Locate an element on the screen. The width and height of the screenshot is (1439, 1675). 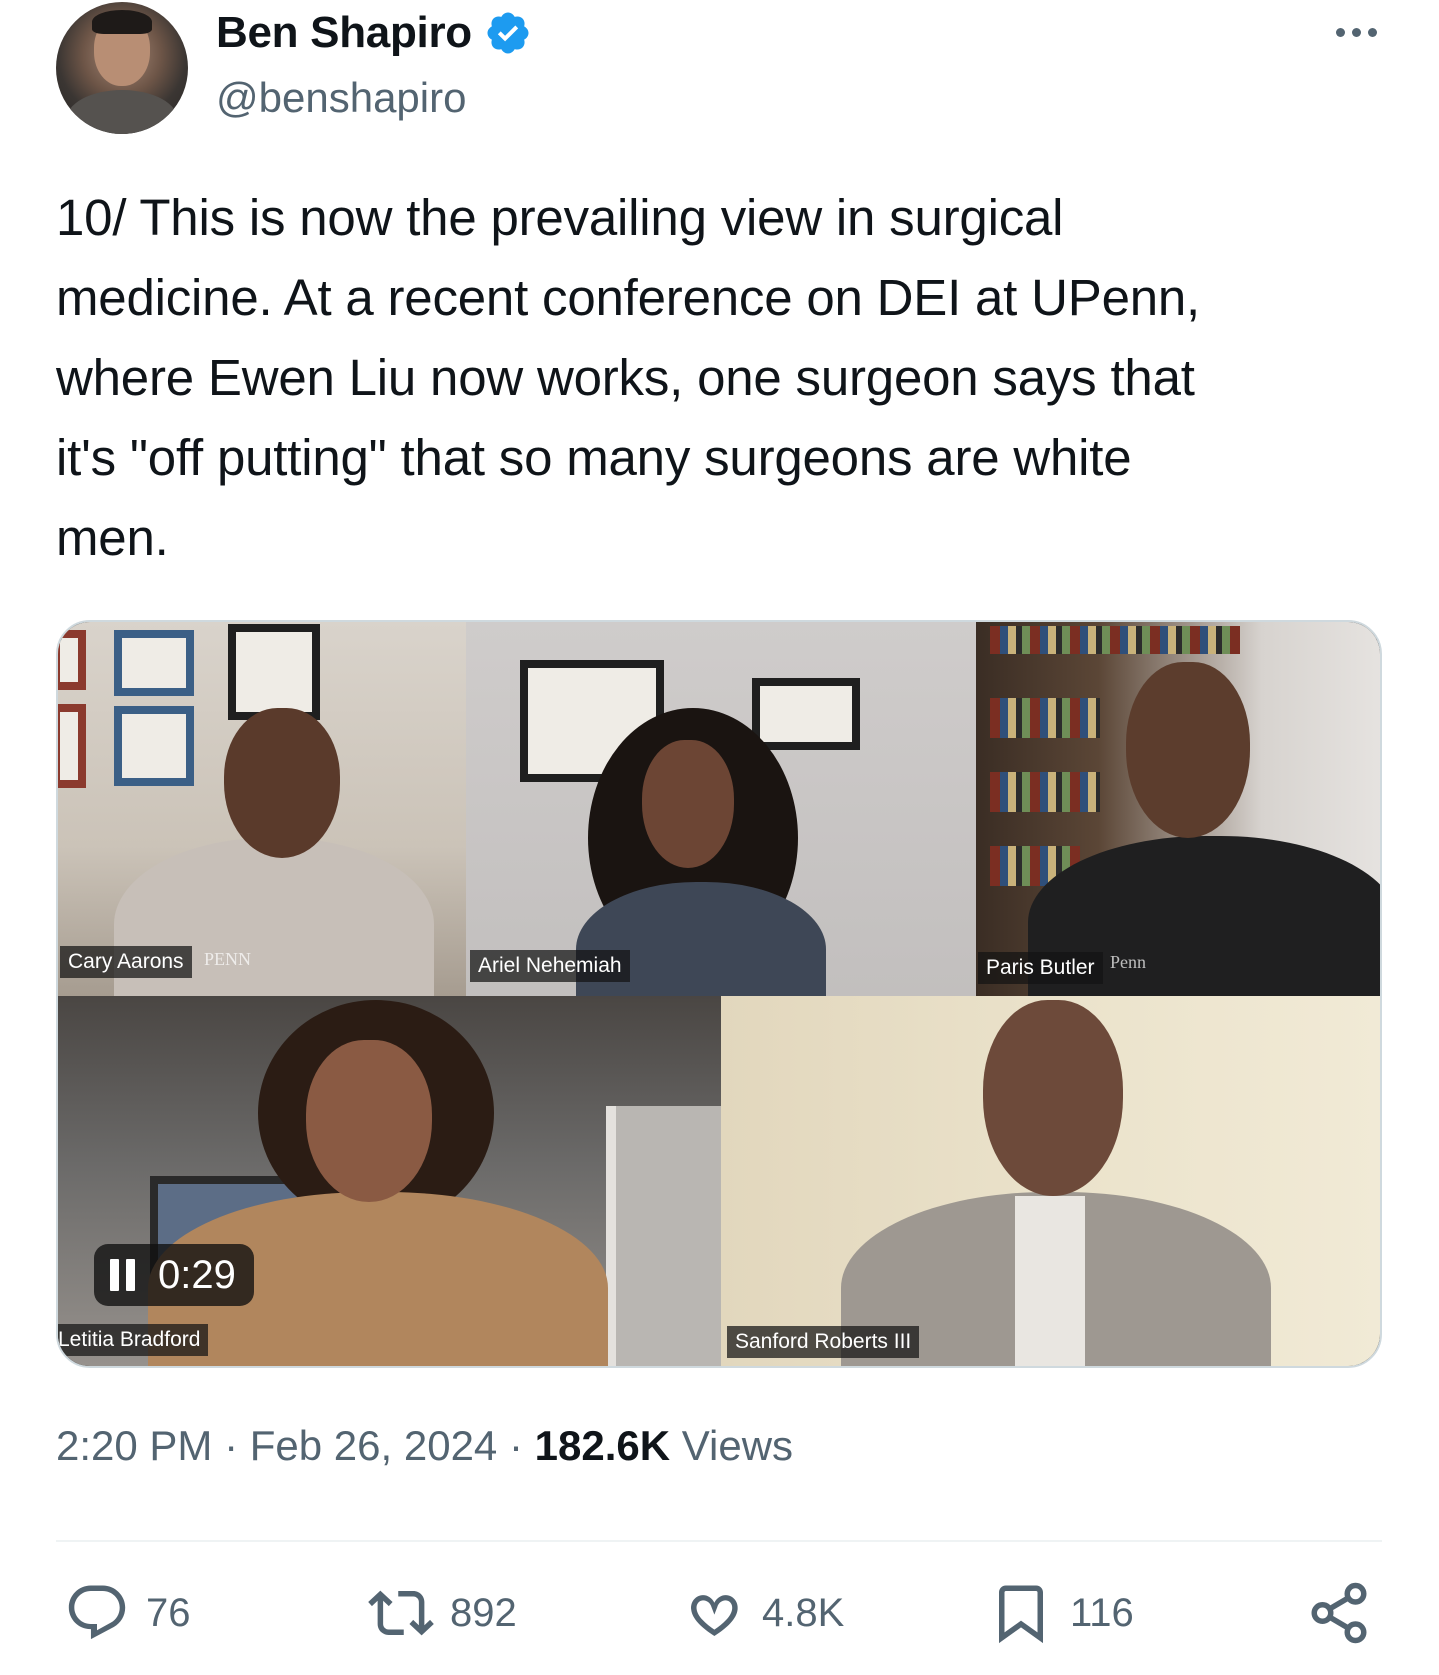
share-icon is located at coordinates (1339, 1613).